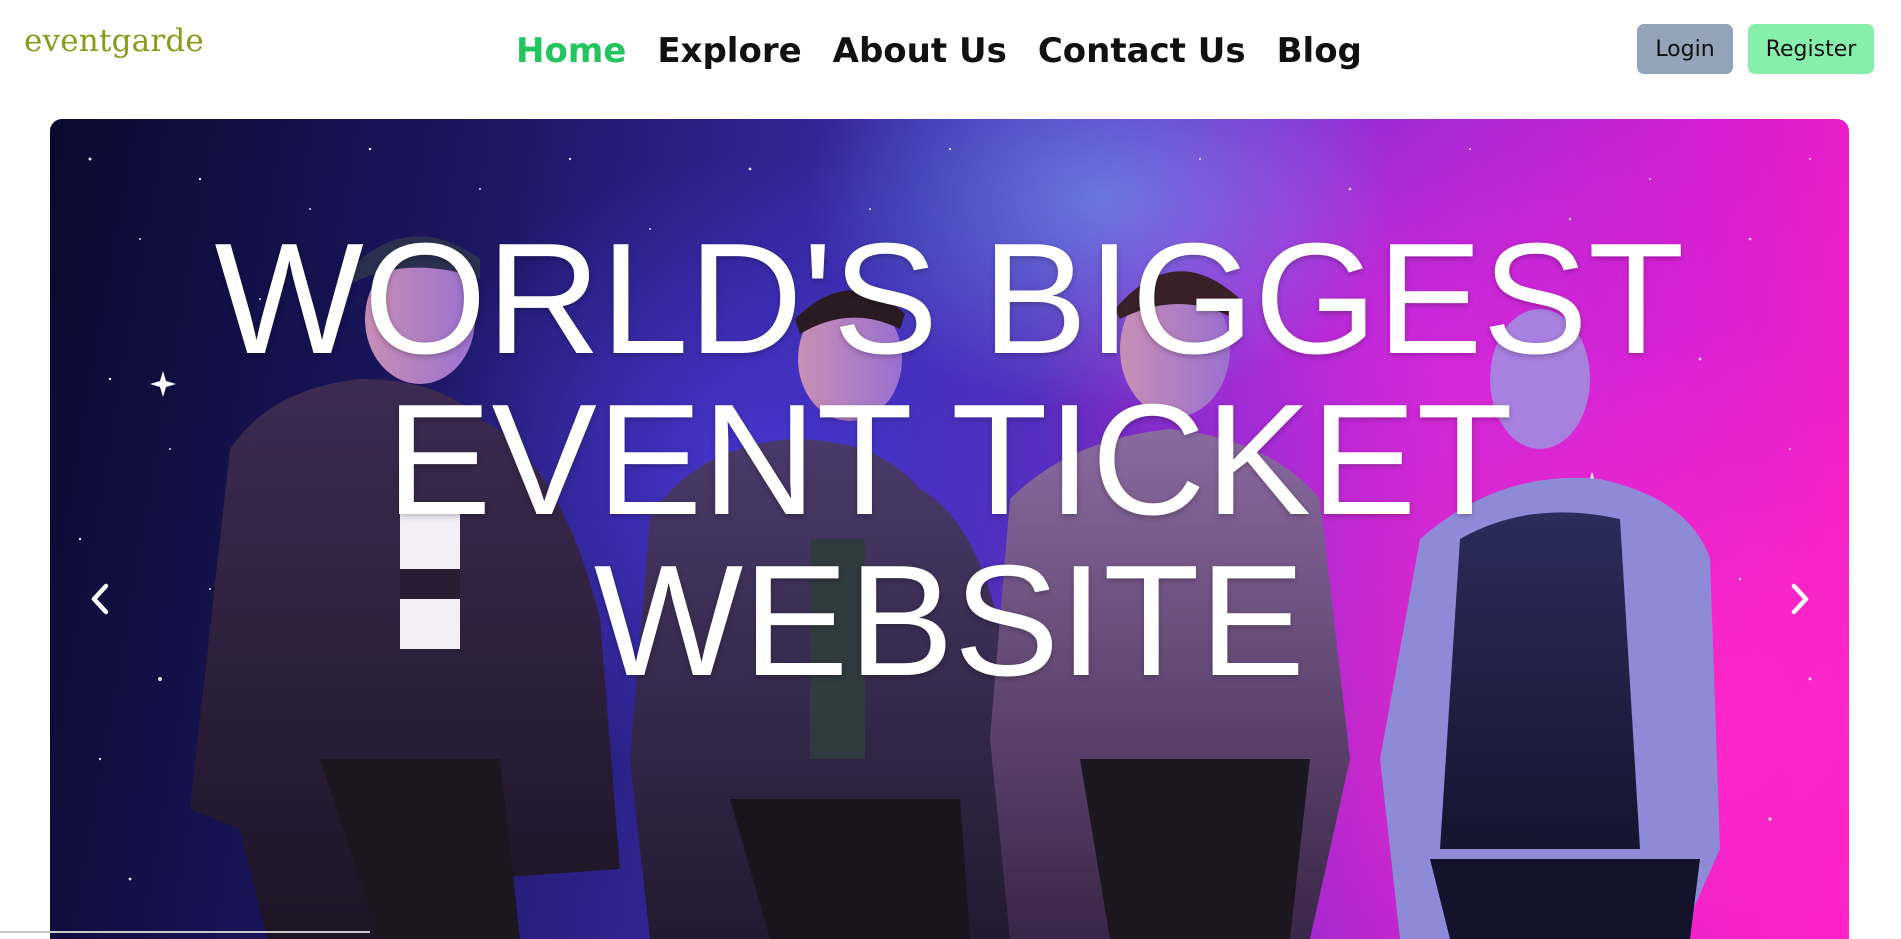 Image resolution: width=1901 pixels, height=939 pixels. Describe the element at coordinates (1319, 51) in the screenshot. I see `nav-item-blog: Blog` at that location.